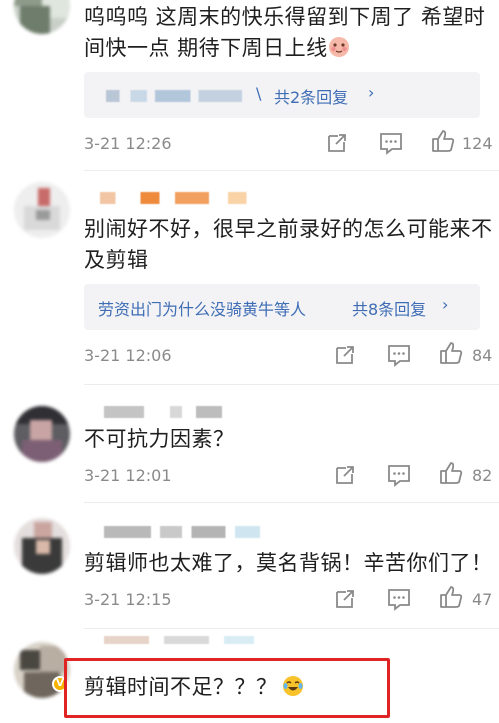  I want to click on reply-count: 共2条回复, so click(311, 96).